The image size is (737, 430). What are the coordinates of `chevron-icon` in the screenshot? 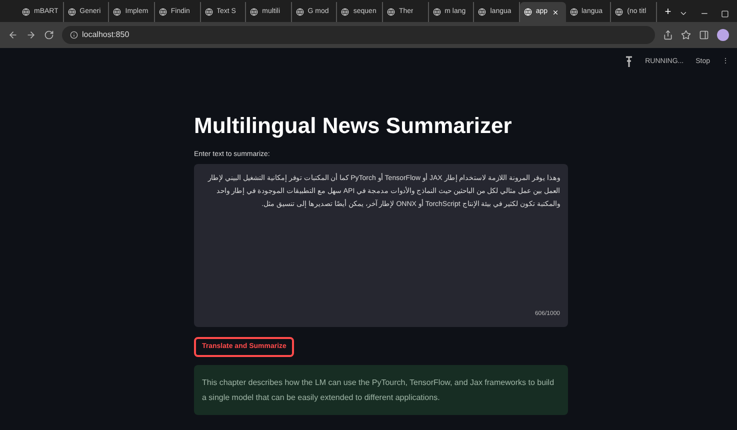 It's located at (683, 13).